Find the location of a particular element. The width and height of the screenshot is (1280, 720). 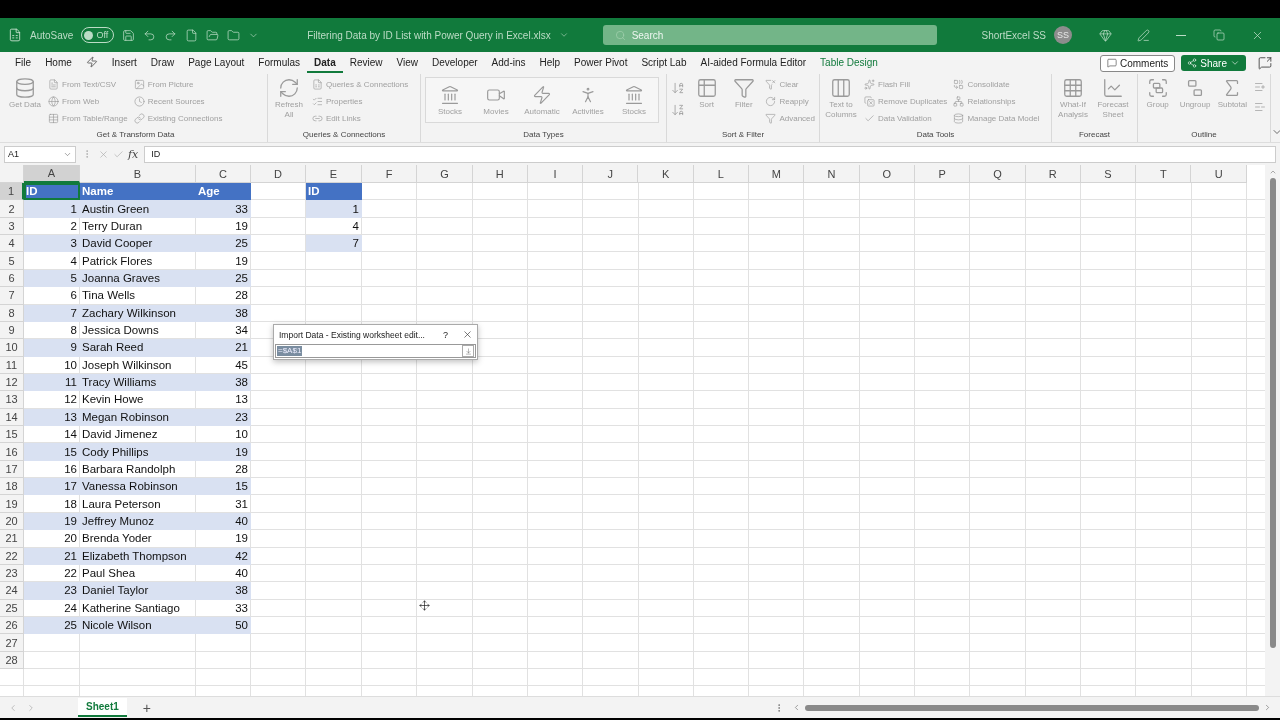

column-header: Q is located at coordinates (998, 174).